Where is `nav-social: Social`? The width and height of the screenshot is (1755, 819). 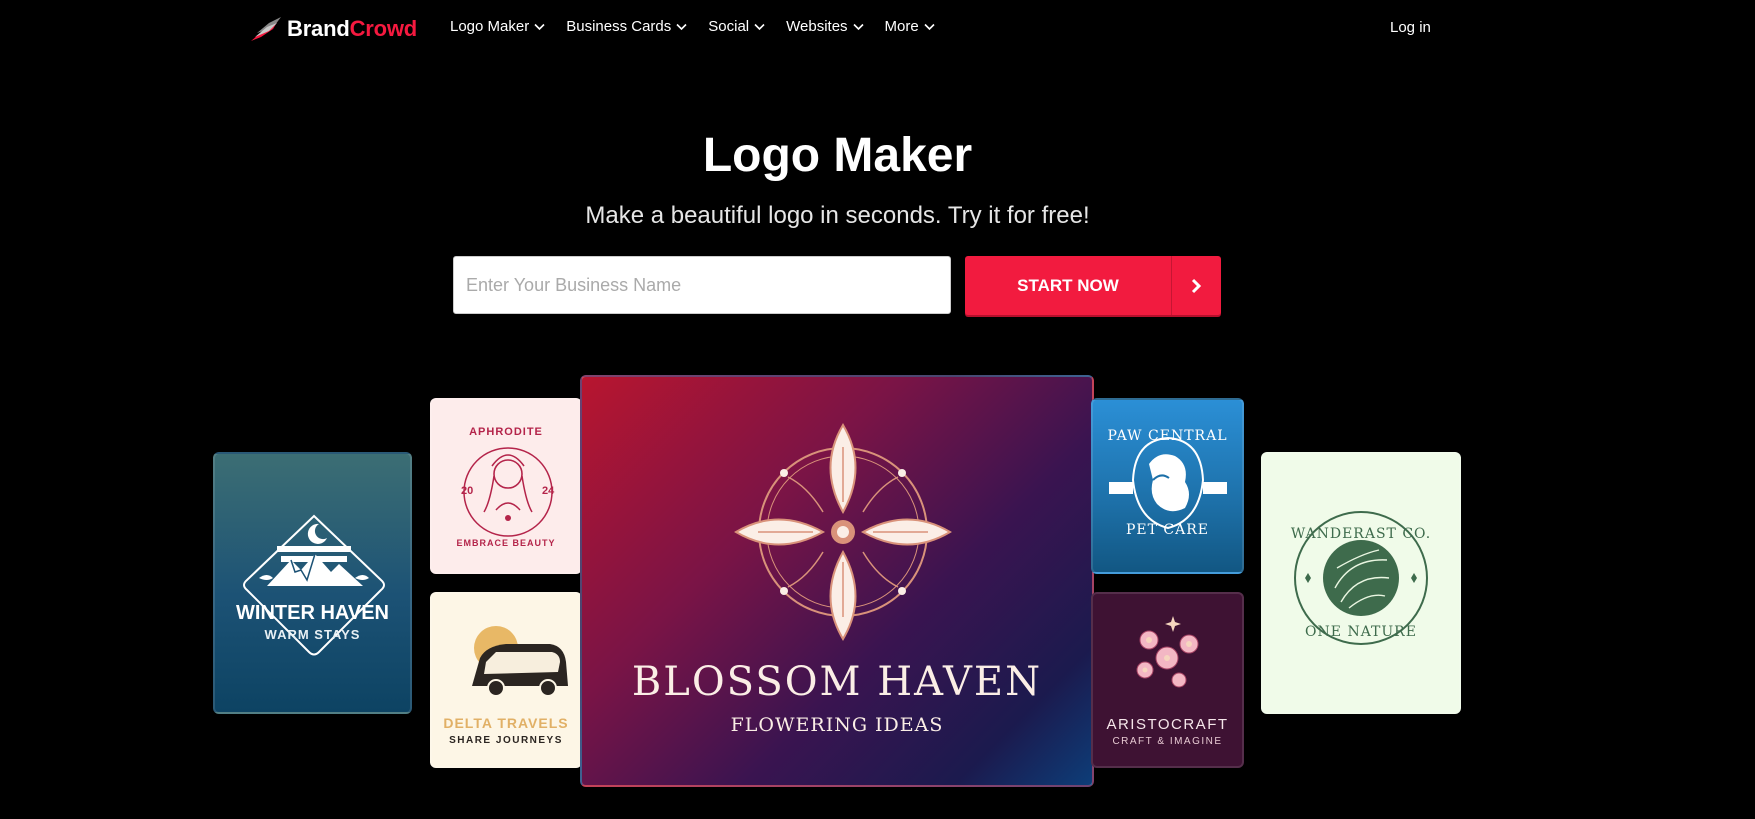 nav-social: Social is located at coordinates (736, 26).